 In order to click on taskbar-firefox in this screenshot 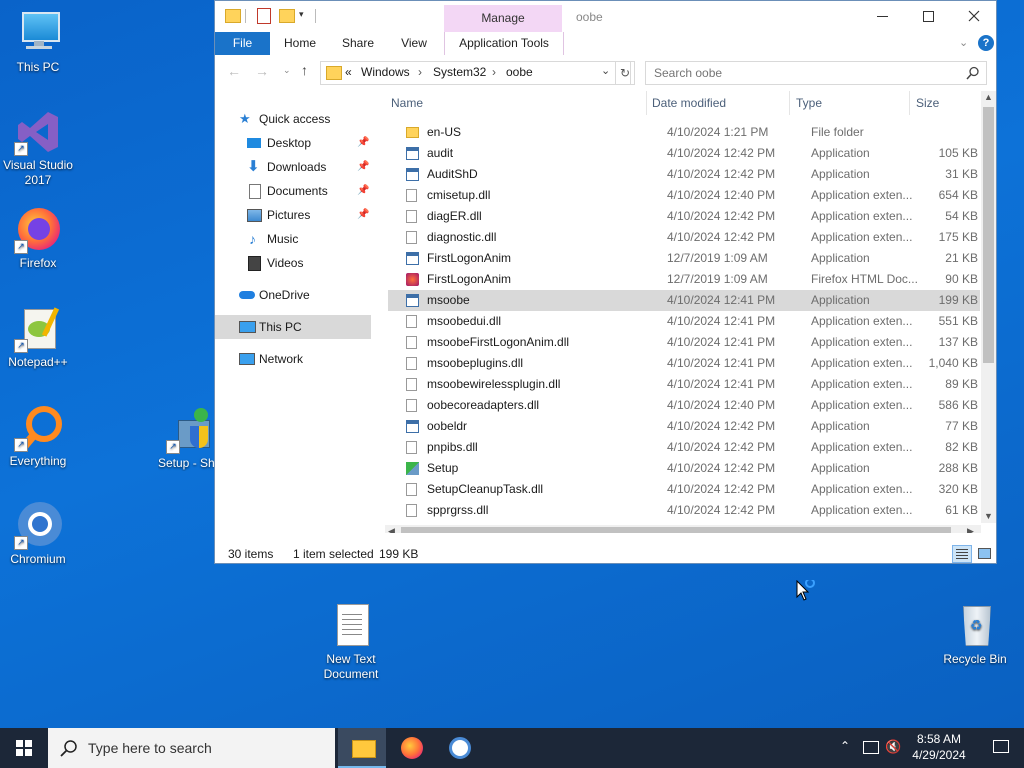, I will do `click(412, 748)`.